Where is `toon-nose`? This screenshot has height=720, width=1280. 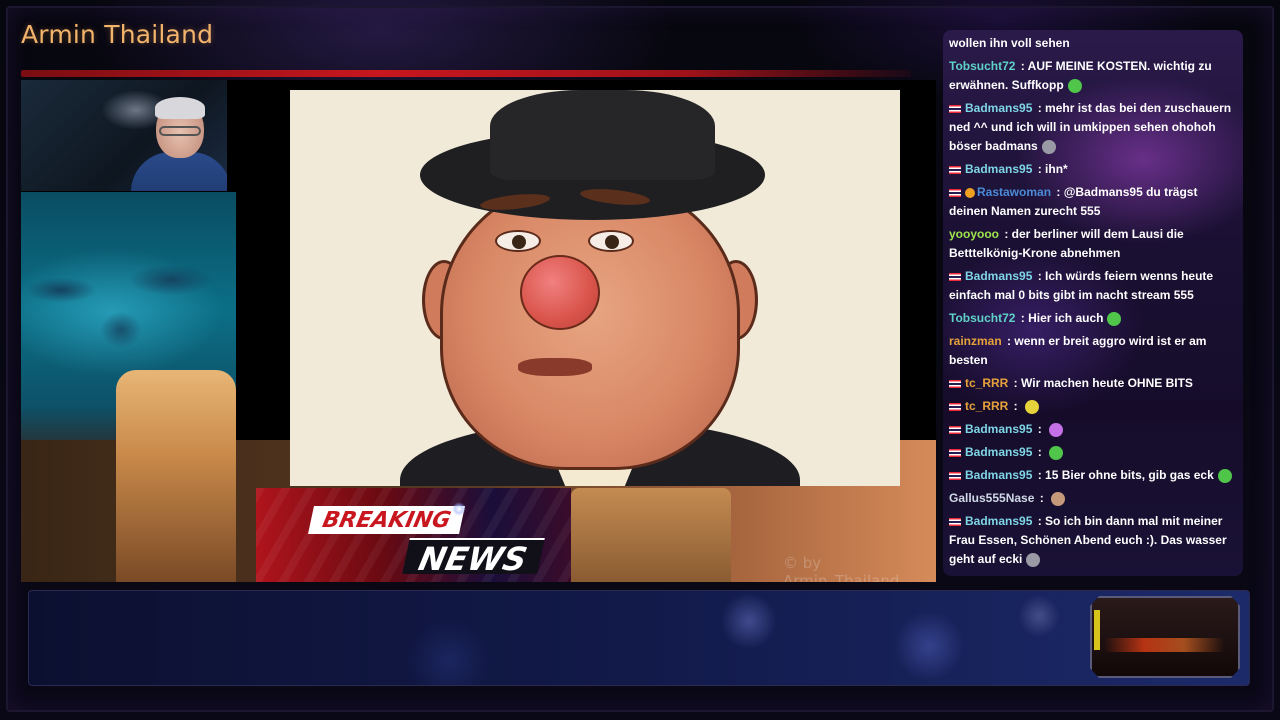 toon-nose is located at coordinates (560, 292).